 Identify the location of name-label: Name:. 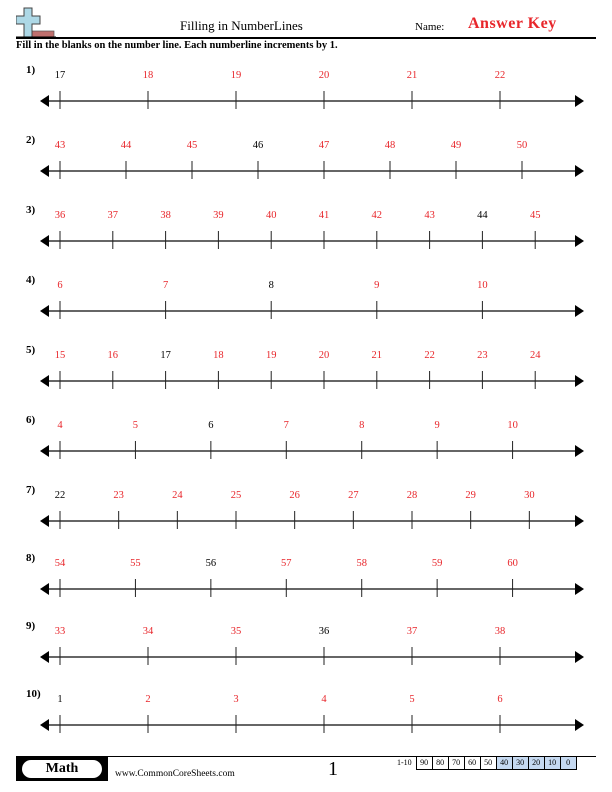
(430, 27).